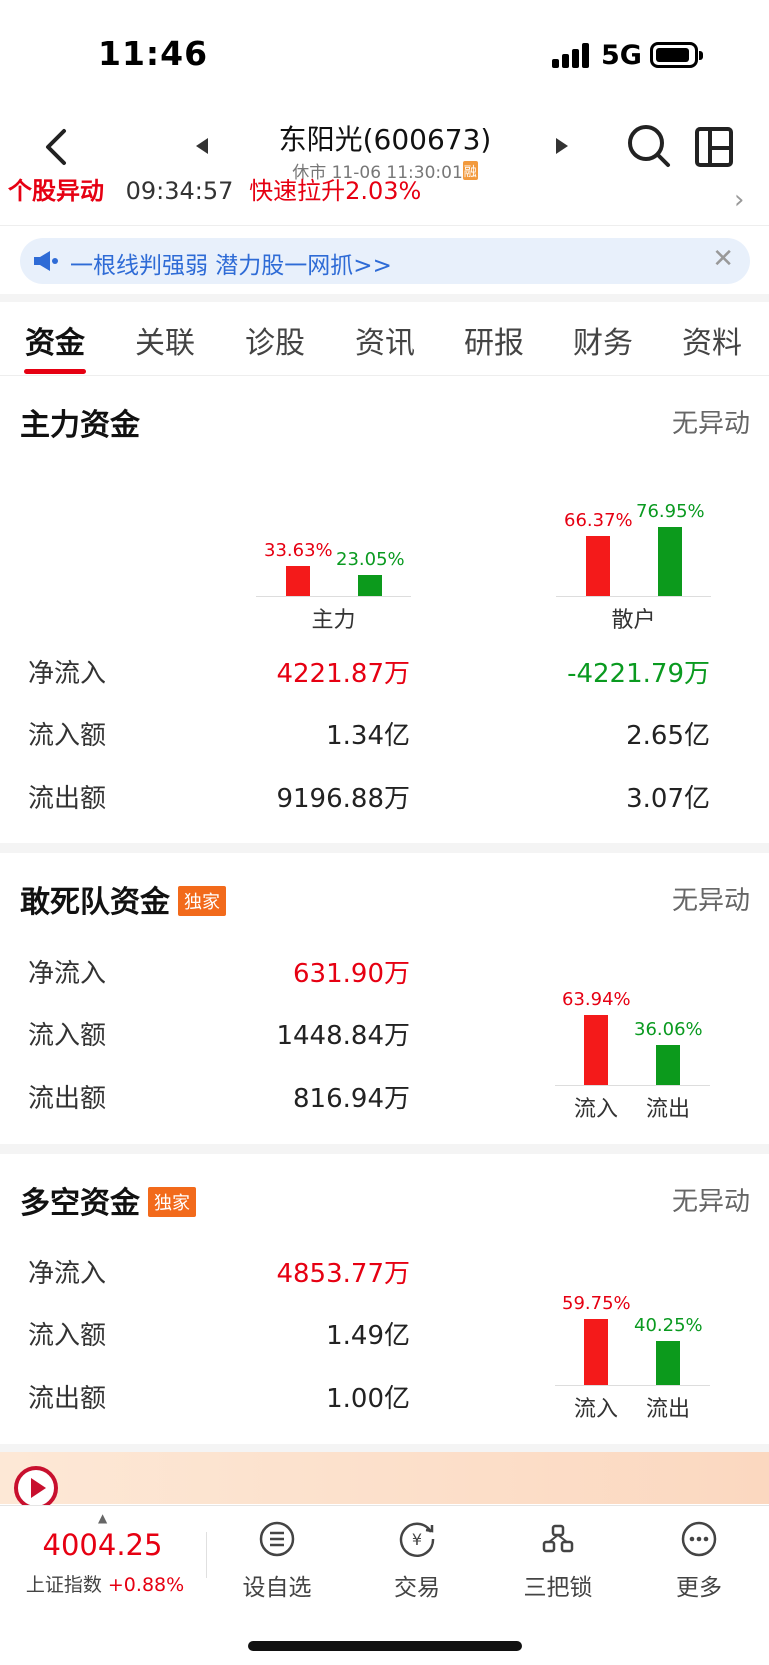 This screenshot has height=1665, width=769. Describe the element at coordinates (202, 146) in the screenshot. I see `prev-stock-arrow-icon` at that location.